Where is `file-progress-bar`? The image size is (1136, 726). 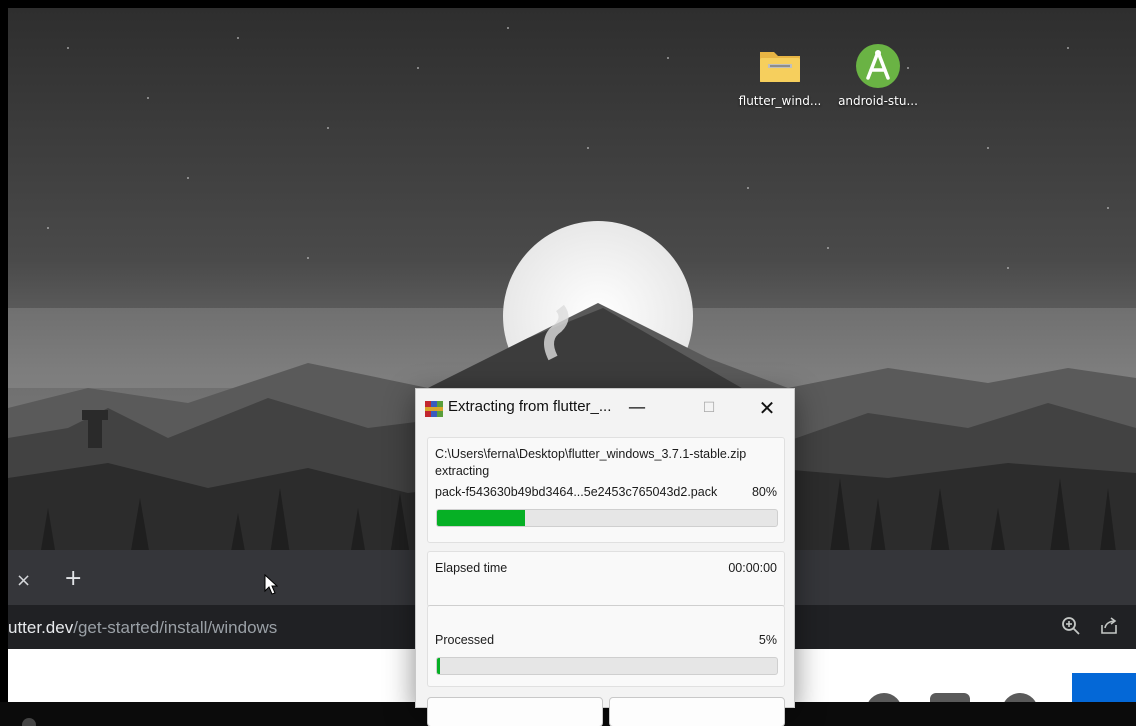
file-progress-bar is located at coordinates (607, 518).